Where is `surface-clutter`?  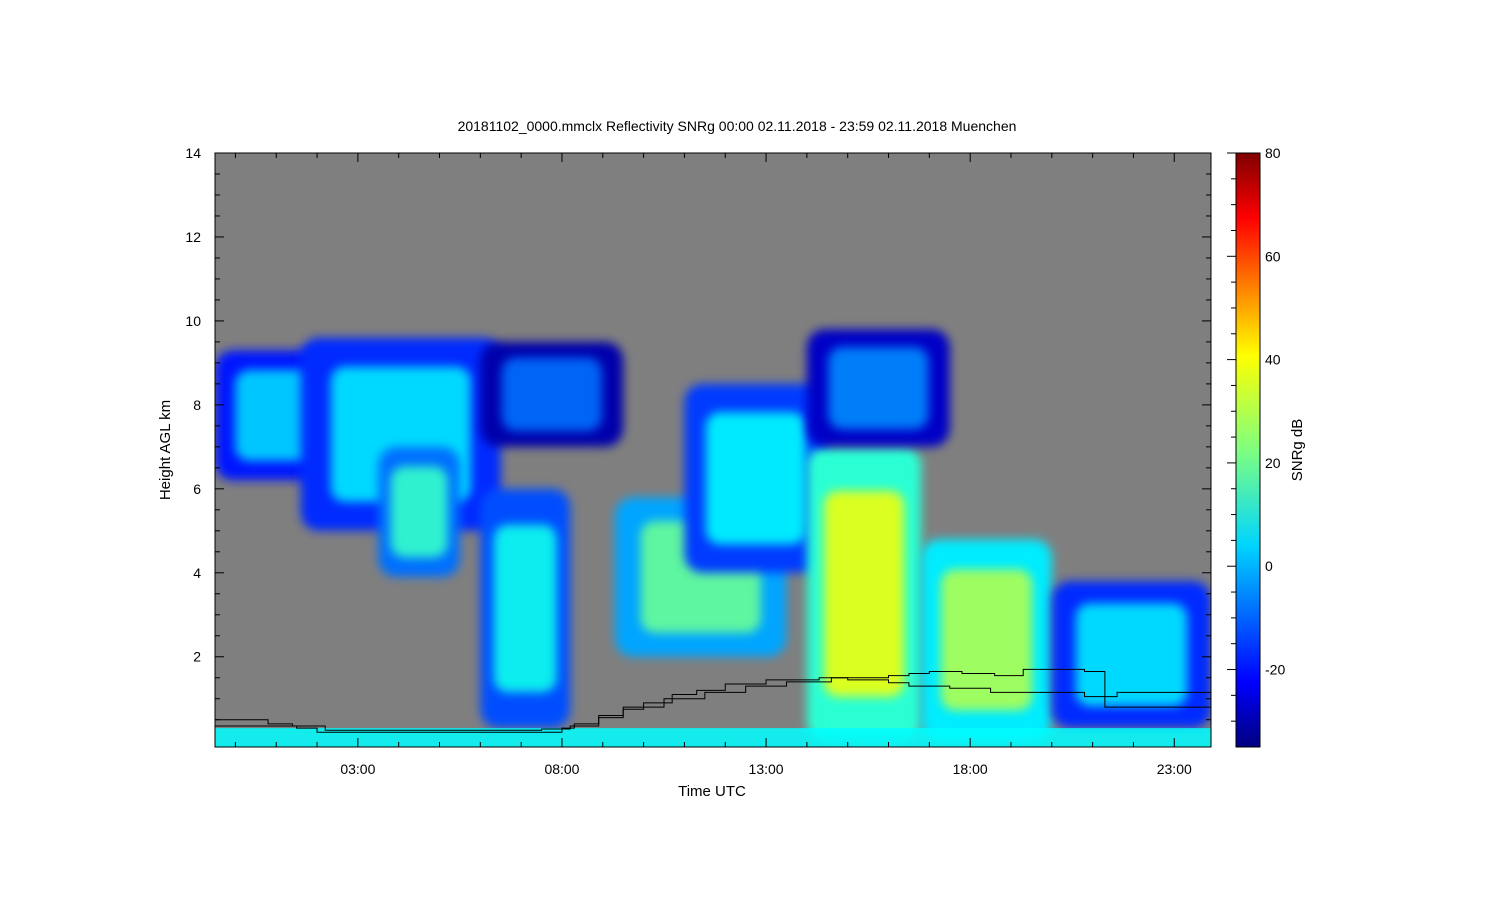
surface-clutter is located at coordinates (713, 737).